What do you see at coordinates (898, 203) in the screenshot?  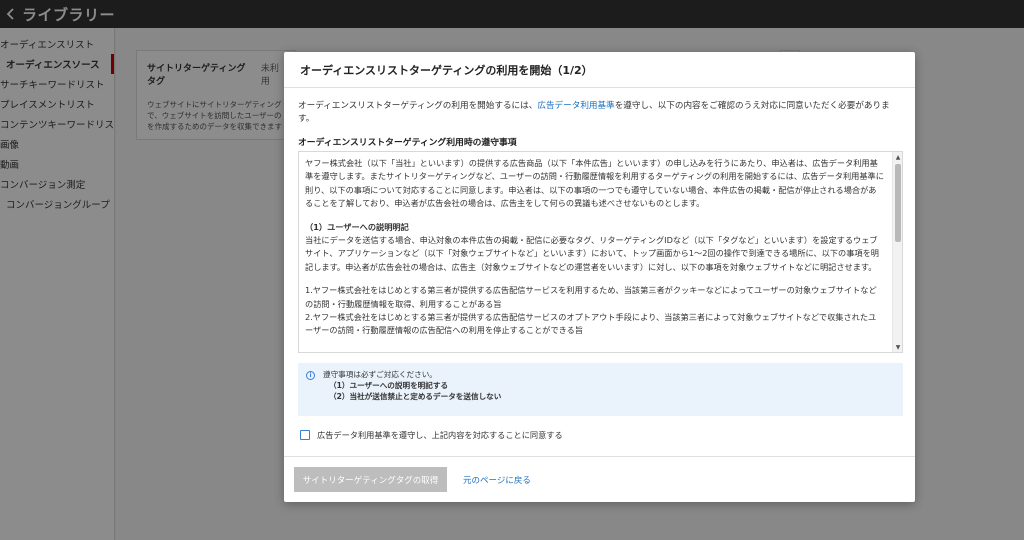 I see `scrollbar-thumb` at bounding box center [898, 203].